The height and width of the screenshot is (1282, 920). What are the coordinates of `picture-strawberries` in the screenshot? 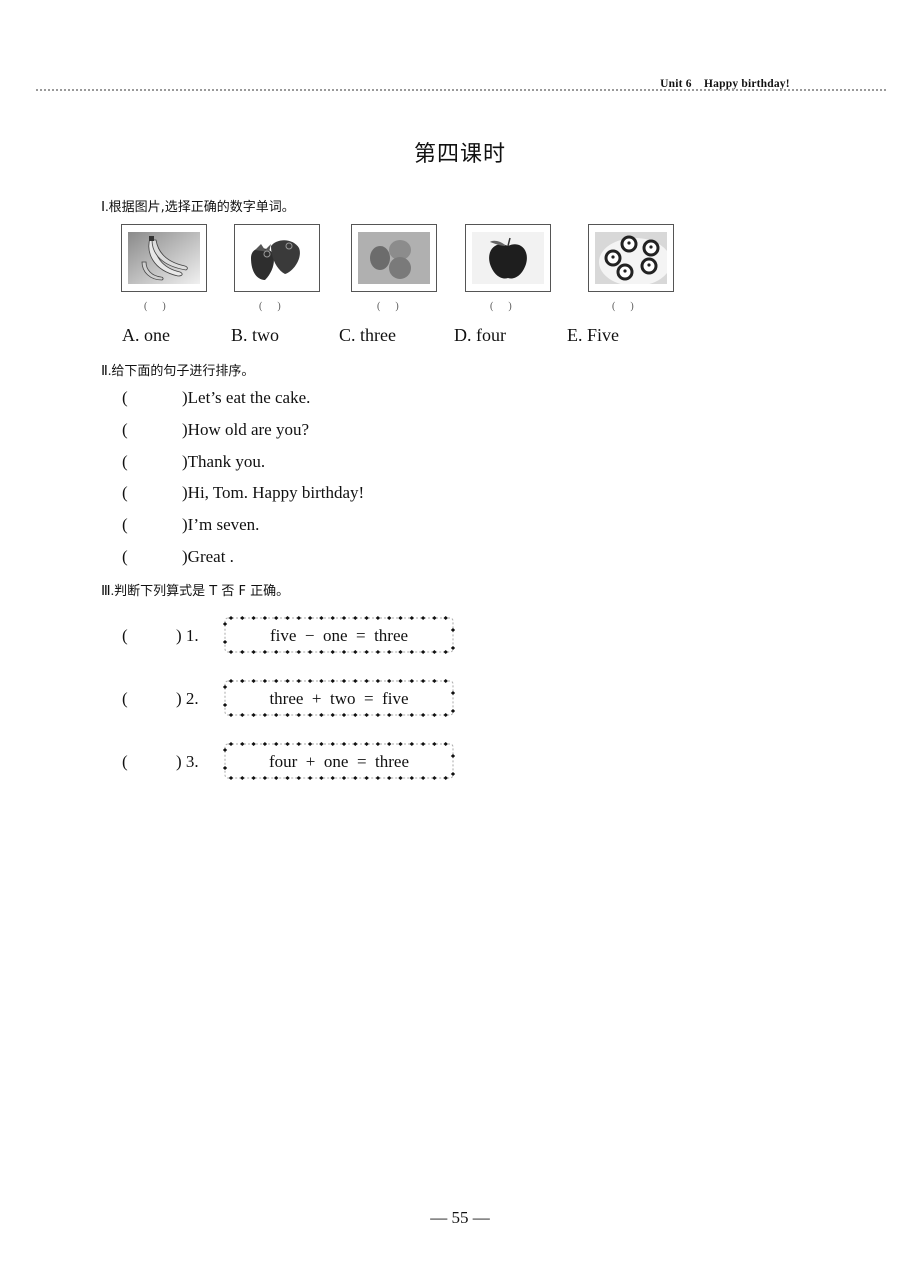 It's located at (277, 258).